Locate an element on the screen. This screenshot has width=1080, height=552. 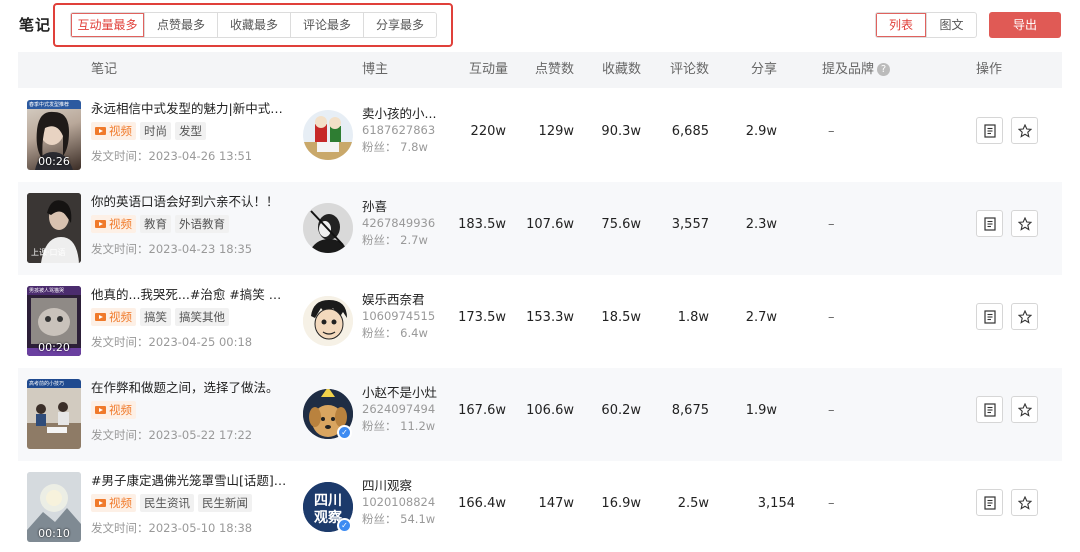
tag: 民生新闻 is located at coordinates (225, 503).